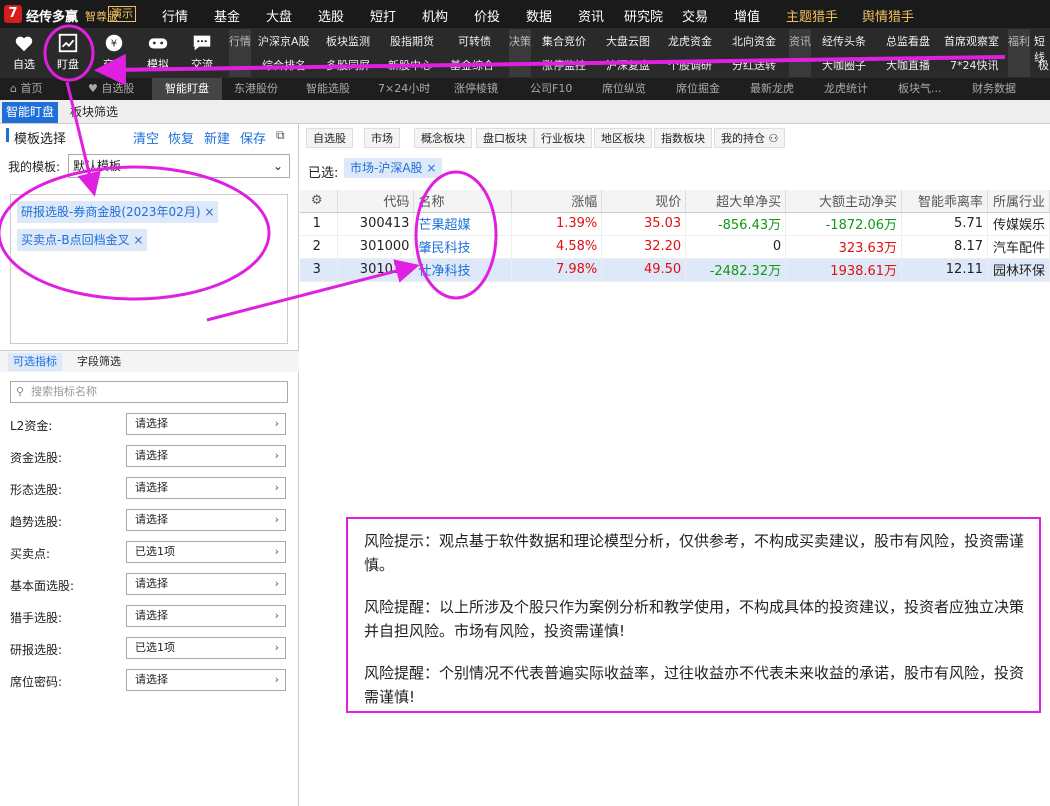 The width and height of the screenshot is (1050, 806). What do you see at coordinates (26, 89) in the screenshot?
I see `tab-home: ⌂ 首页` at bounding box center [26, 89].